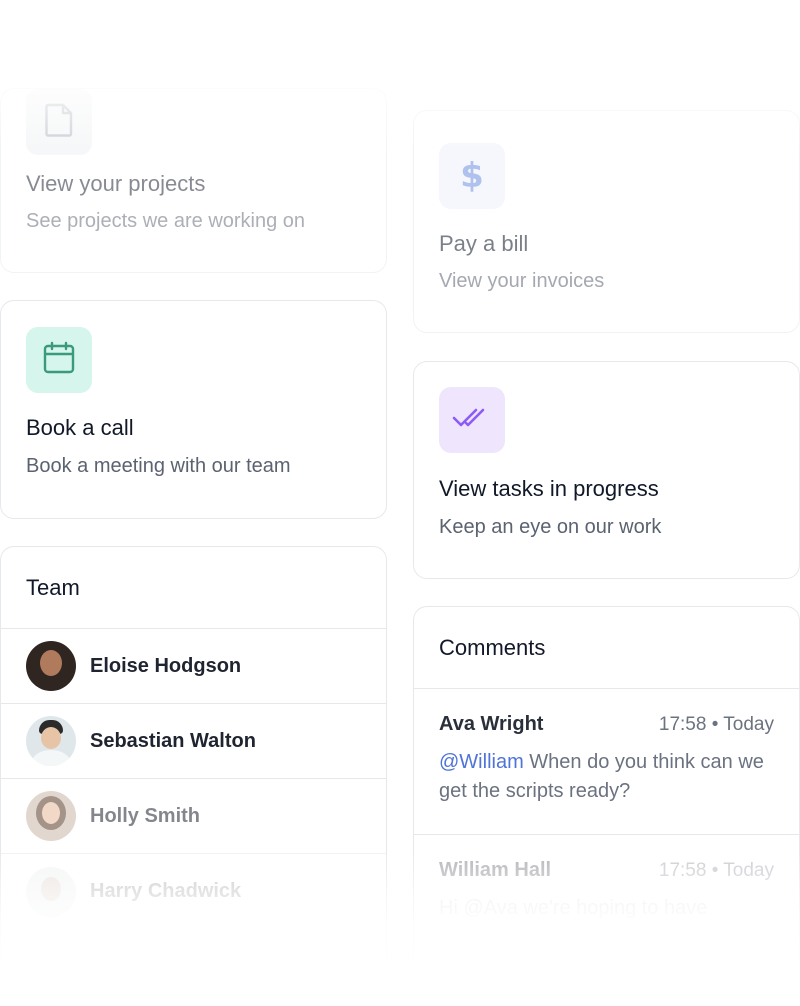  I want to click on tasks-subtitle: Keep an eye on our work, so click(550, 527).